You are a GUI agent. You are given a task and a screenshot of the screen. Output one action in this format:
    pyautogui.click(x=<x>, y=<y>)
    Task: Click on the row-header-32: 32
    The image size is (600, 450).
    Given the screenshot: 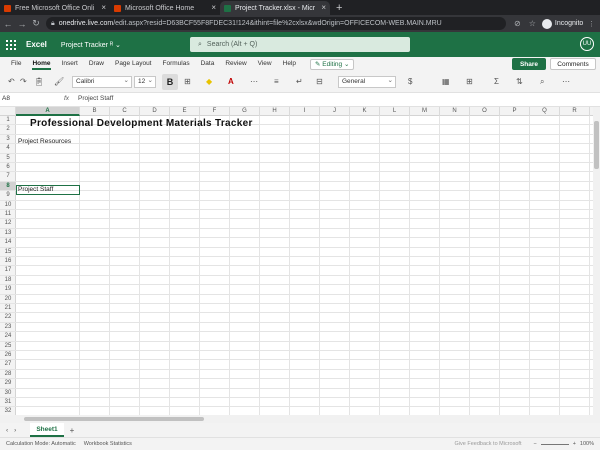 What is the action you would take?
    pyautogui.click(x=8, y=411)
    